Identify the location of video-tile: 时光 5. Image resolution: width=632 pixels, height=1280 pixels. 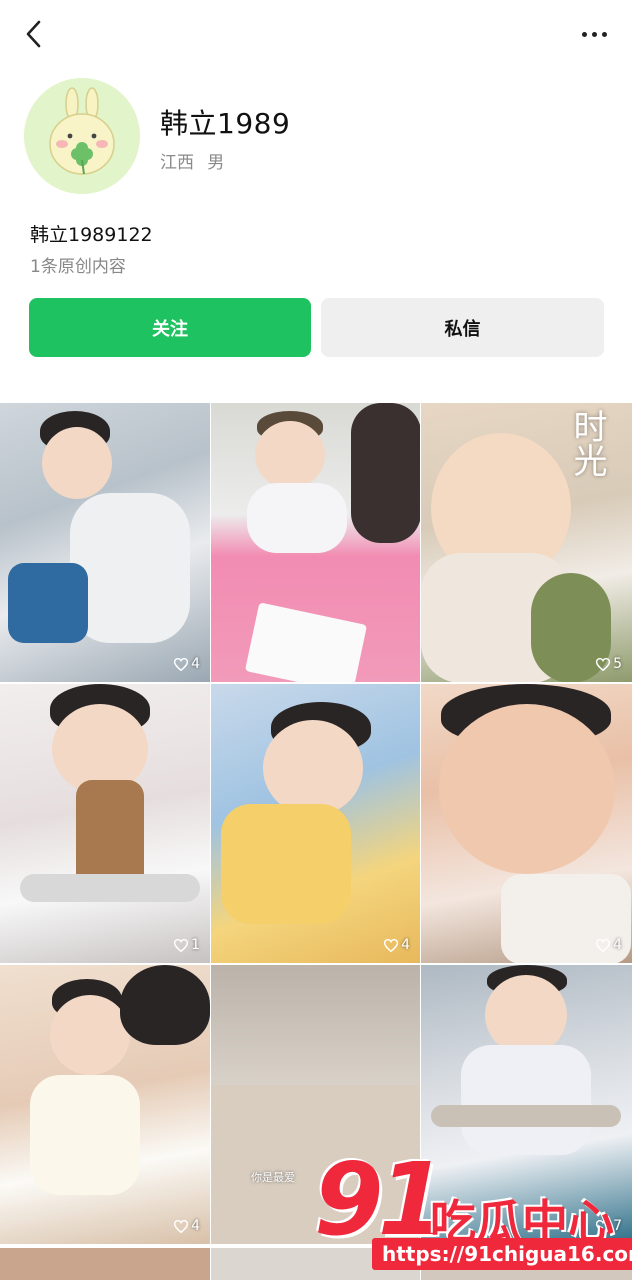
(526, 542).